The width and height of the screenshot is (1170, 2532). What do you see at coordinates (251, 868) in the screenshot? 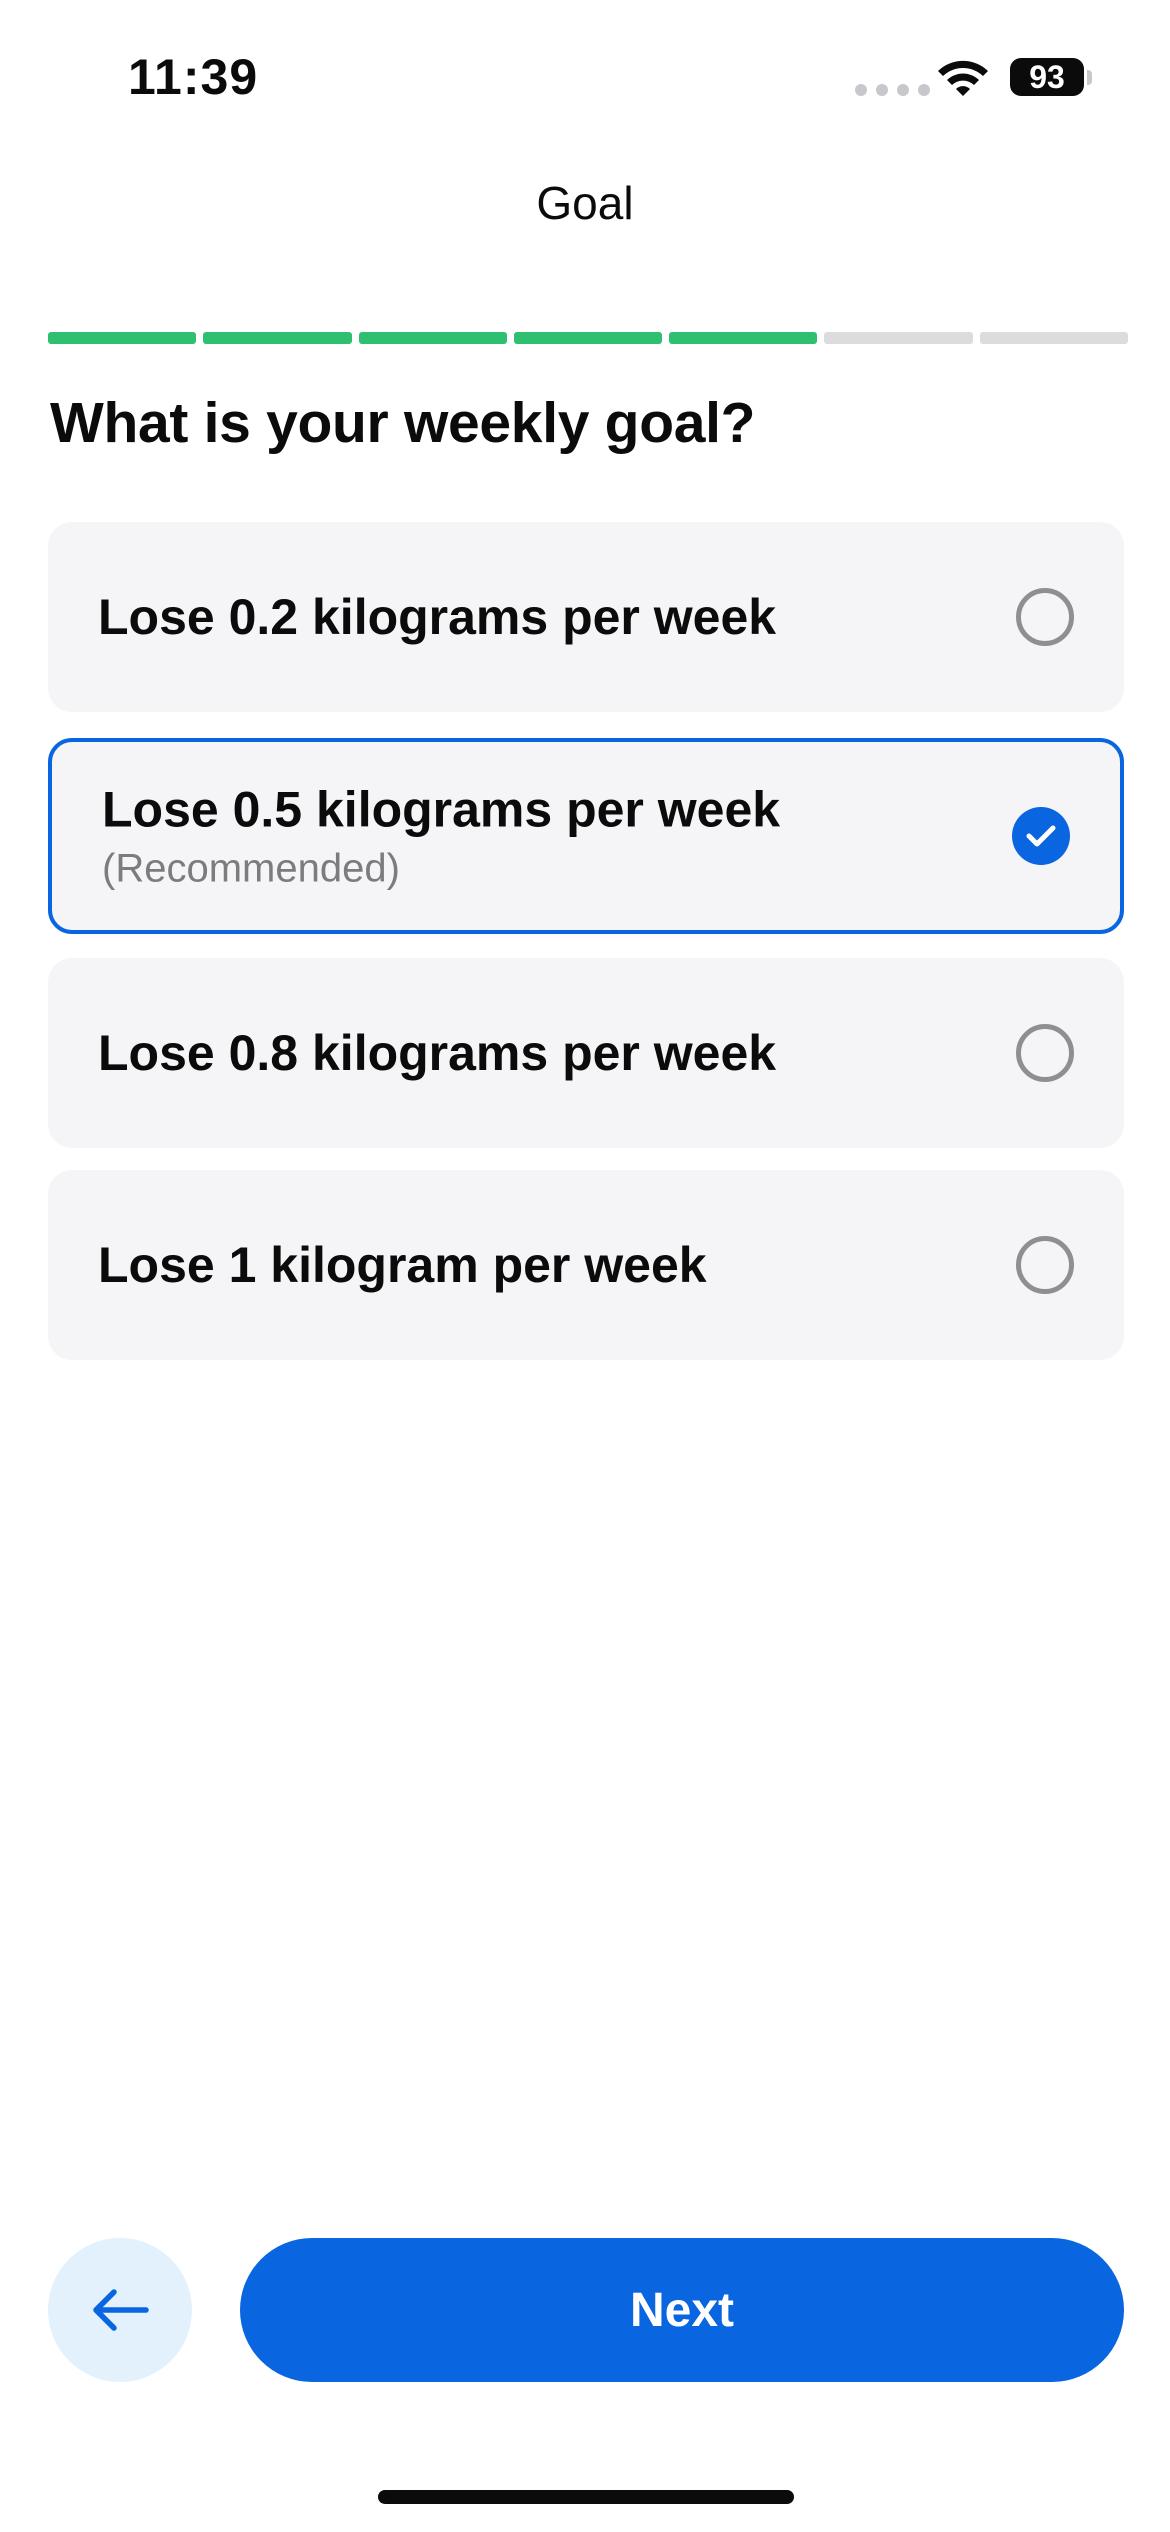
I see `option-recommended-note: (Recommended)` at bounding box center [251, 868].